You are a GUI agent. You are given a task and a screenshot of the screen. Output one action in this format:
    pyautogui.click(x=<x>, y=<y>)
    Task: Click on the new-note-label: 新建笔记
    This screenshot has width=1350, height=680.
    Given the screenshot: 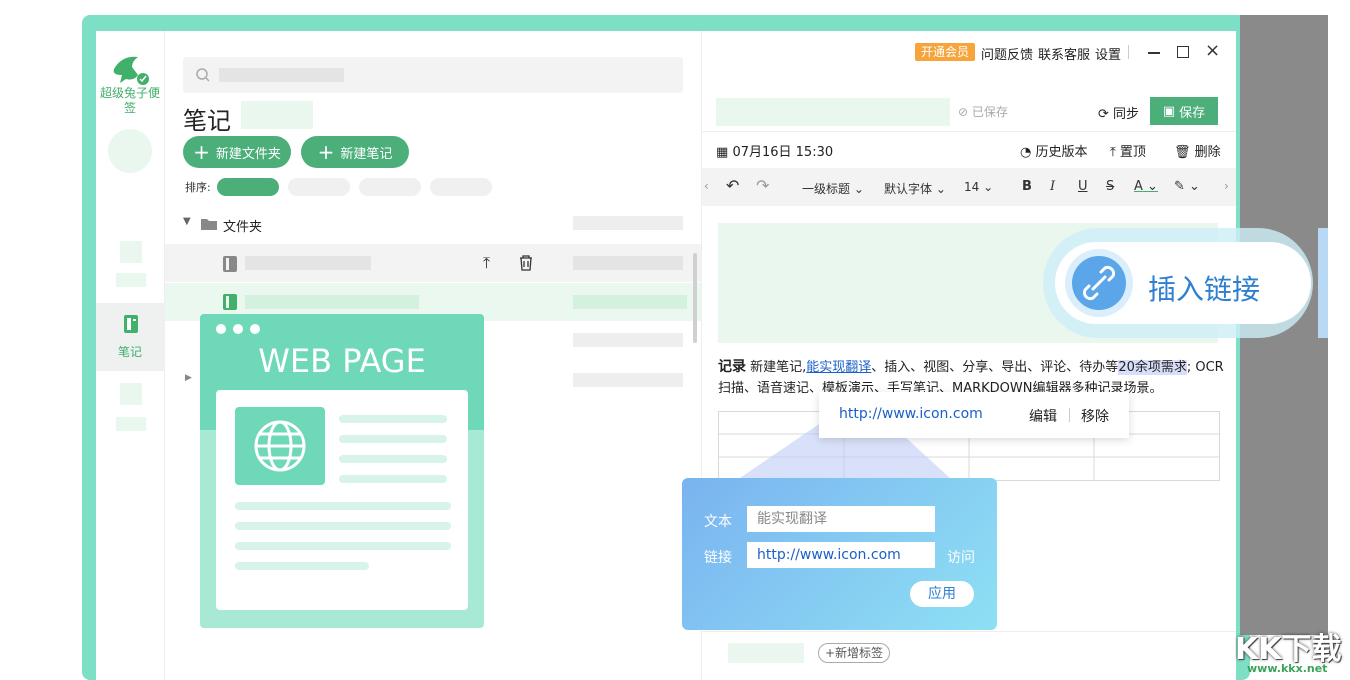 What is the action you would take?
    pyautogui.click(x=366, y=154)
    